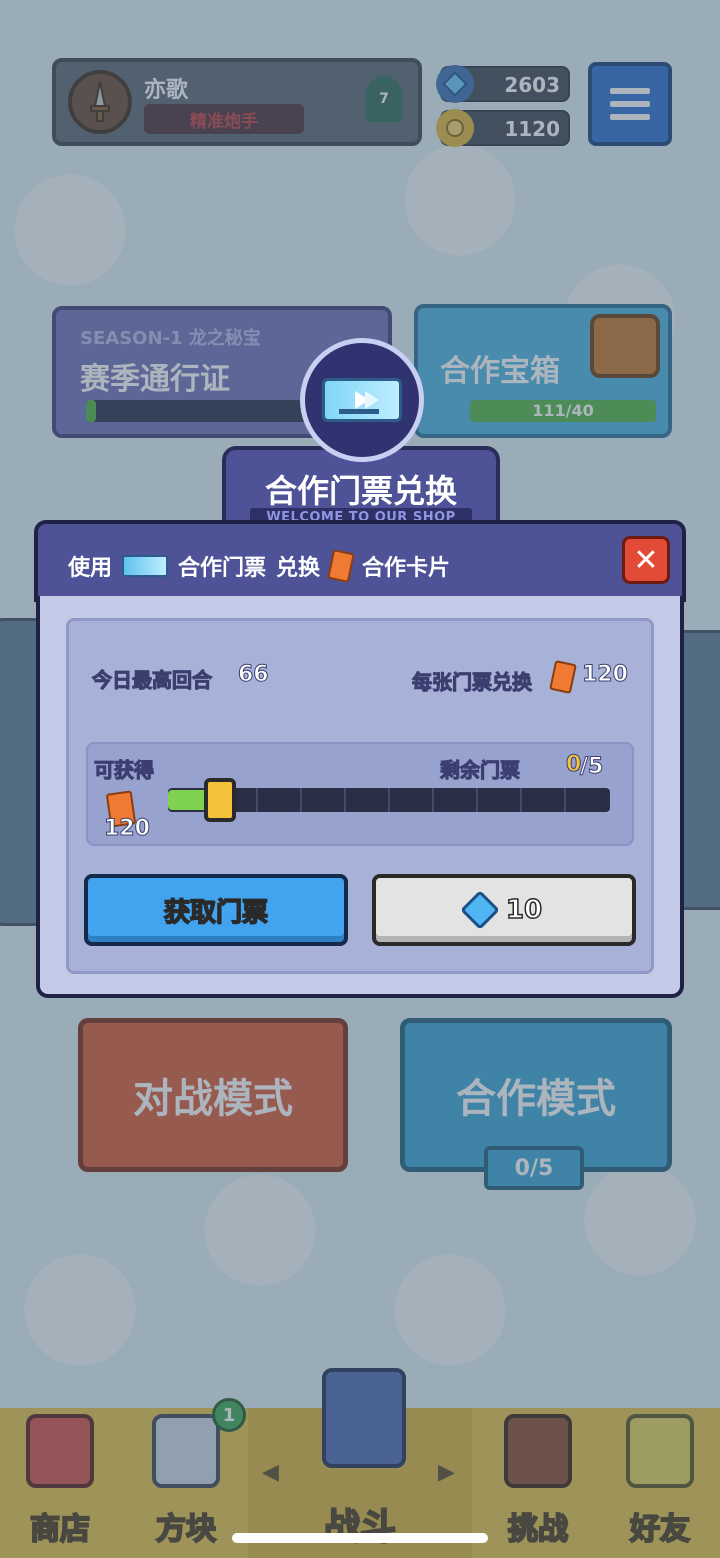  What do you see at coordinates (646, 560) in the screenshot?
I see `close-button: ✕` at bounding box center [646, 560].